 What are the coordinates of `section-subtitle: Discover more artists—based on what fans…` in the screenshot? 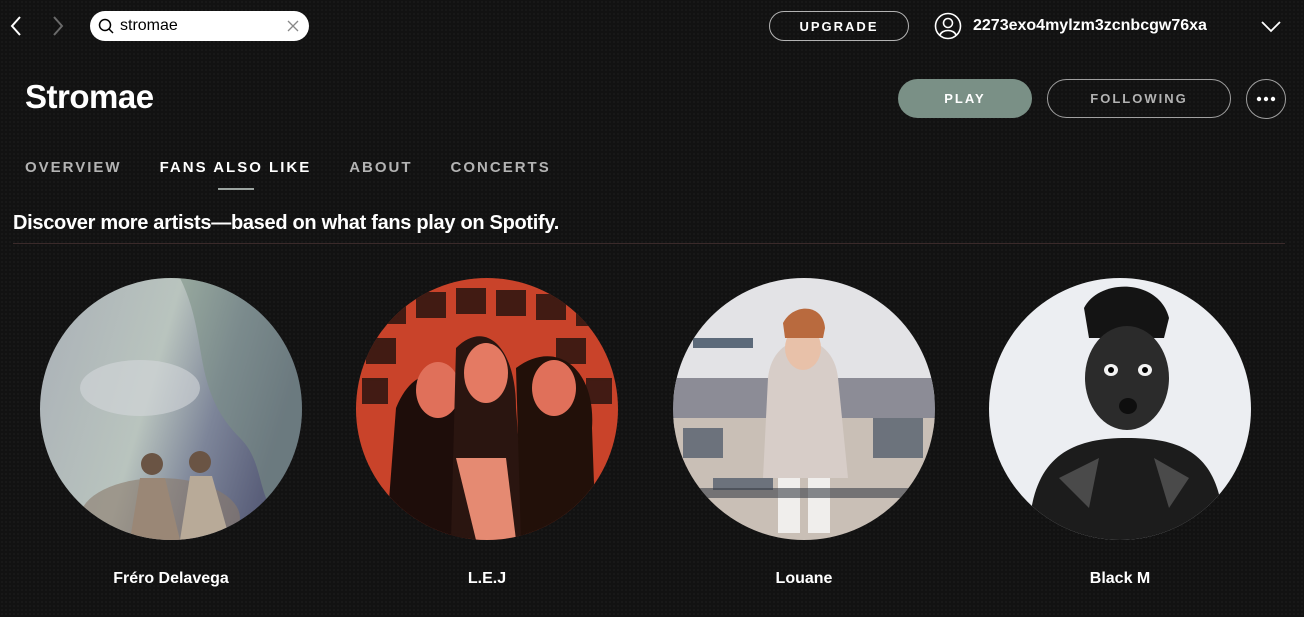 It's located at (286, 223).